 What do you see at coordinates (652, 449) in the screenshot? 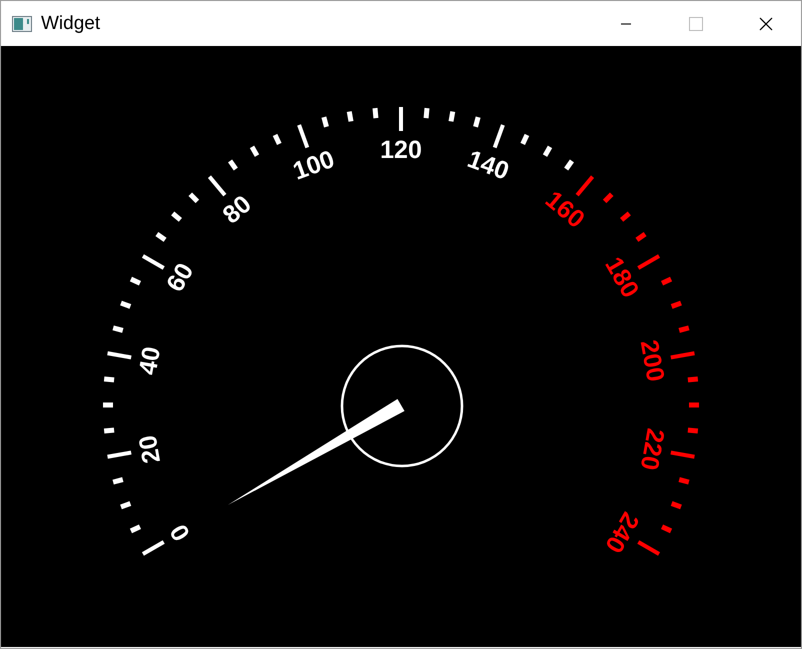
I see `scale-label: 220` at bounding box center [652, 449].